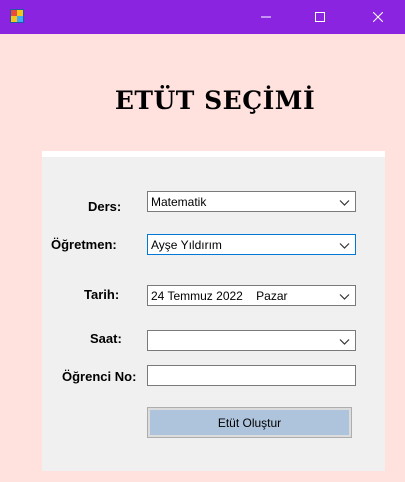  I want to click on saat-combobox, so click(251, 340).